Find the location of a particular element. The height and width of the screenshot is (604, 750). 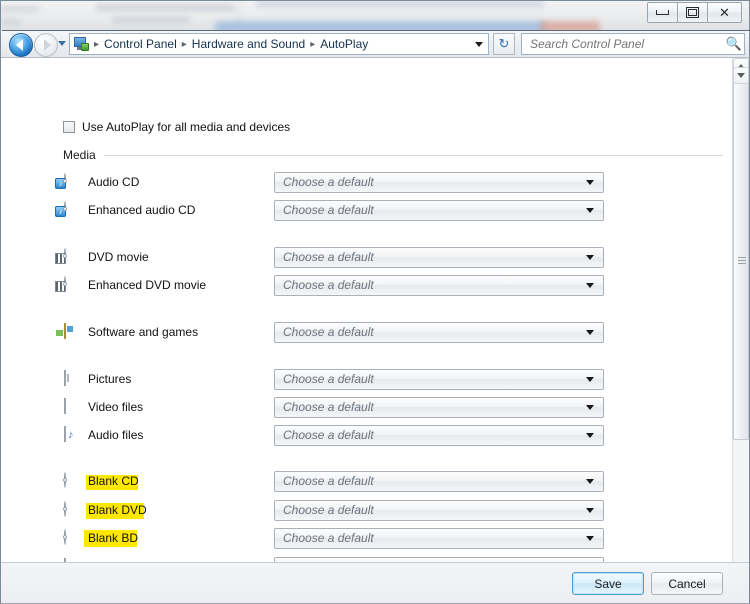

forward-button is located at coordinates (46, 45).